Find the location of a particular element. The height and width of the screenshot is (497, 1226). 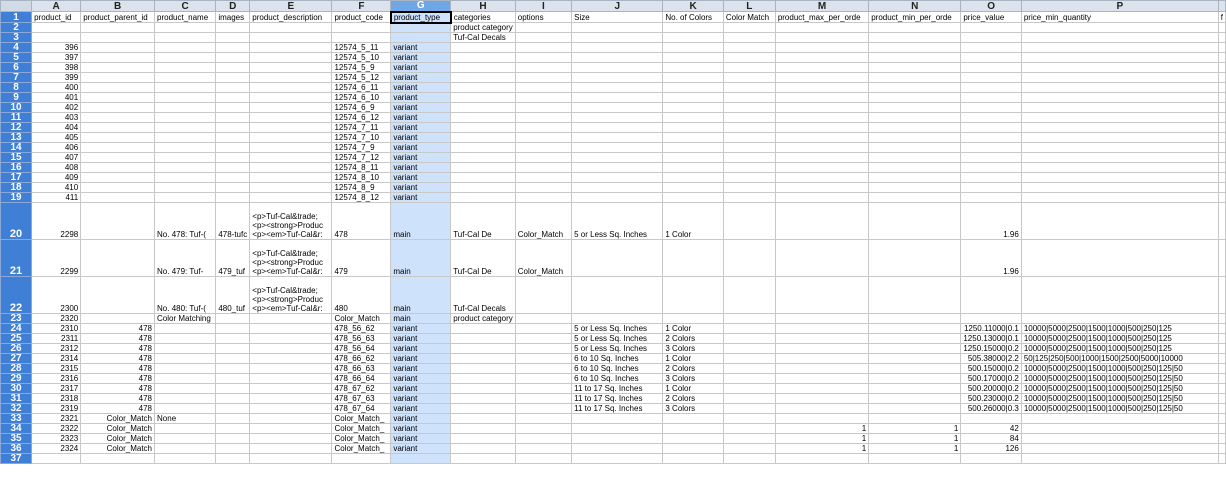

cell-b: 478 is located at coordinates (118, 358).